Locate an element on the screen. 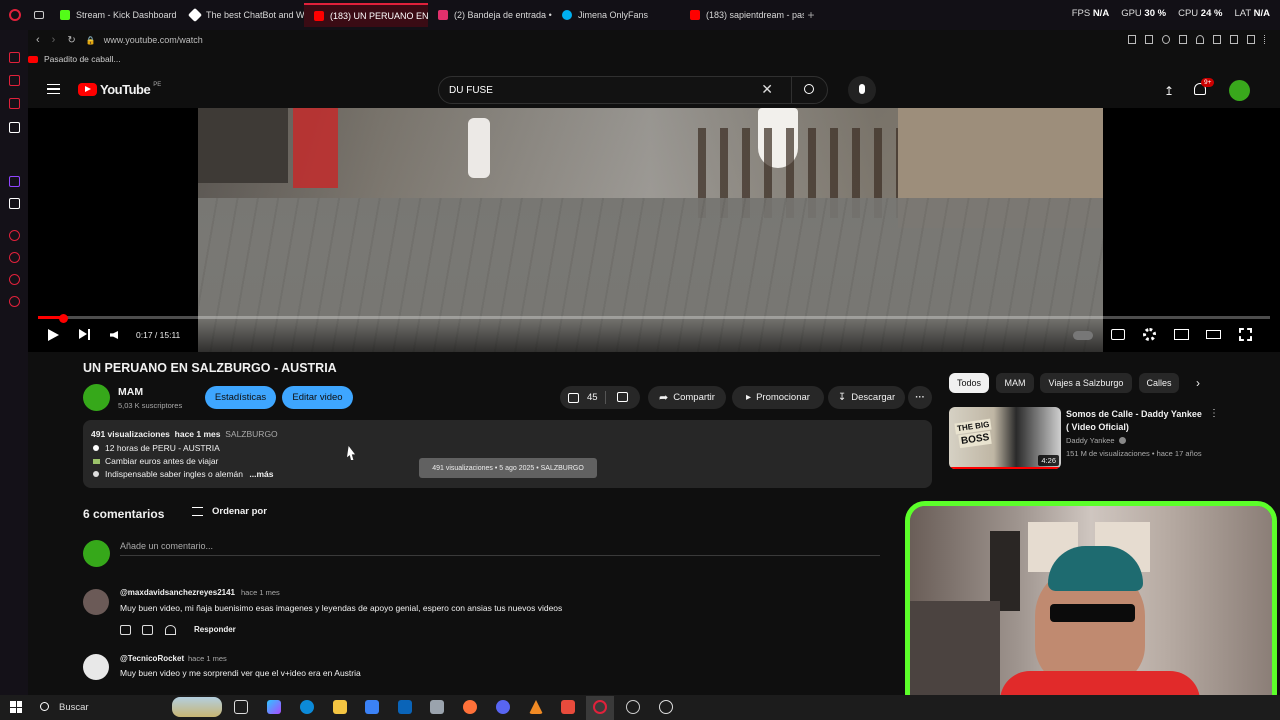 The height and width of the screenshot is (720, 1280). wallet-icon is located at coordinates (1234, 39).